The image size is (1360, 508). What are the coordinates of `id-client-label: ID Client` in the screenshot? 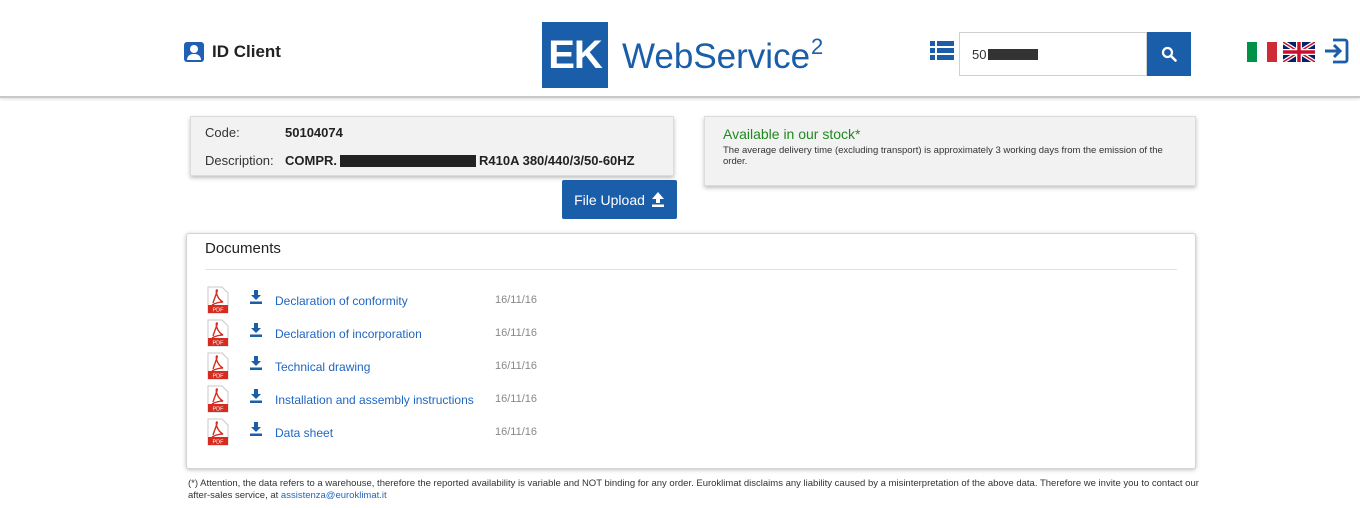 It's located at (246, 51).